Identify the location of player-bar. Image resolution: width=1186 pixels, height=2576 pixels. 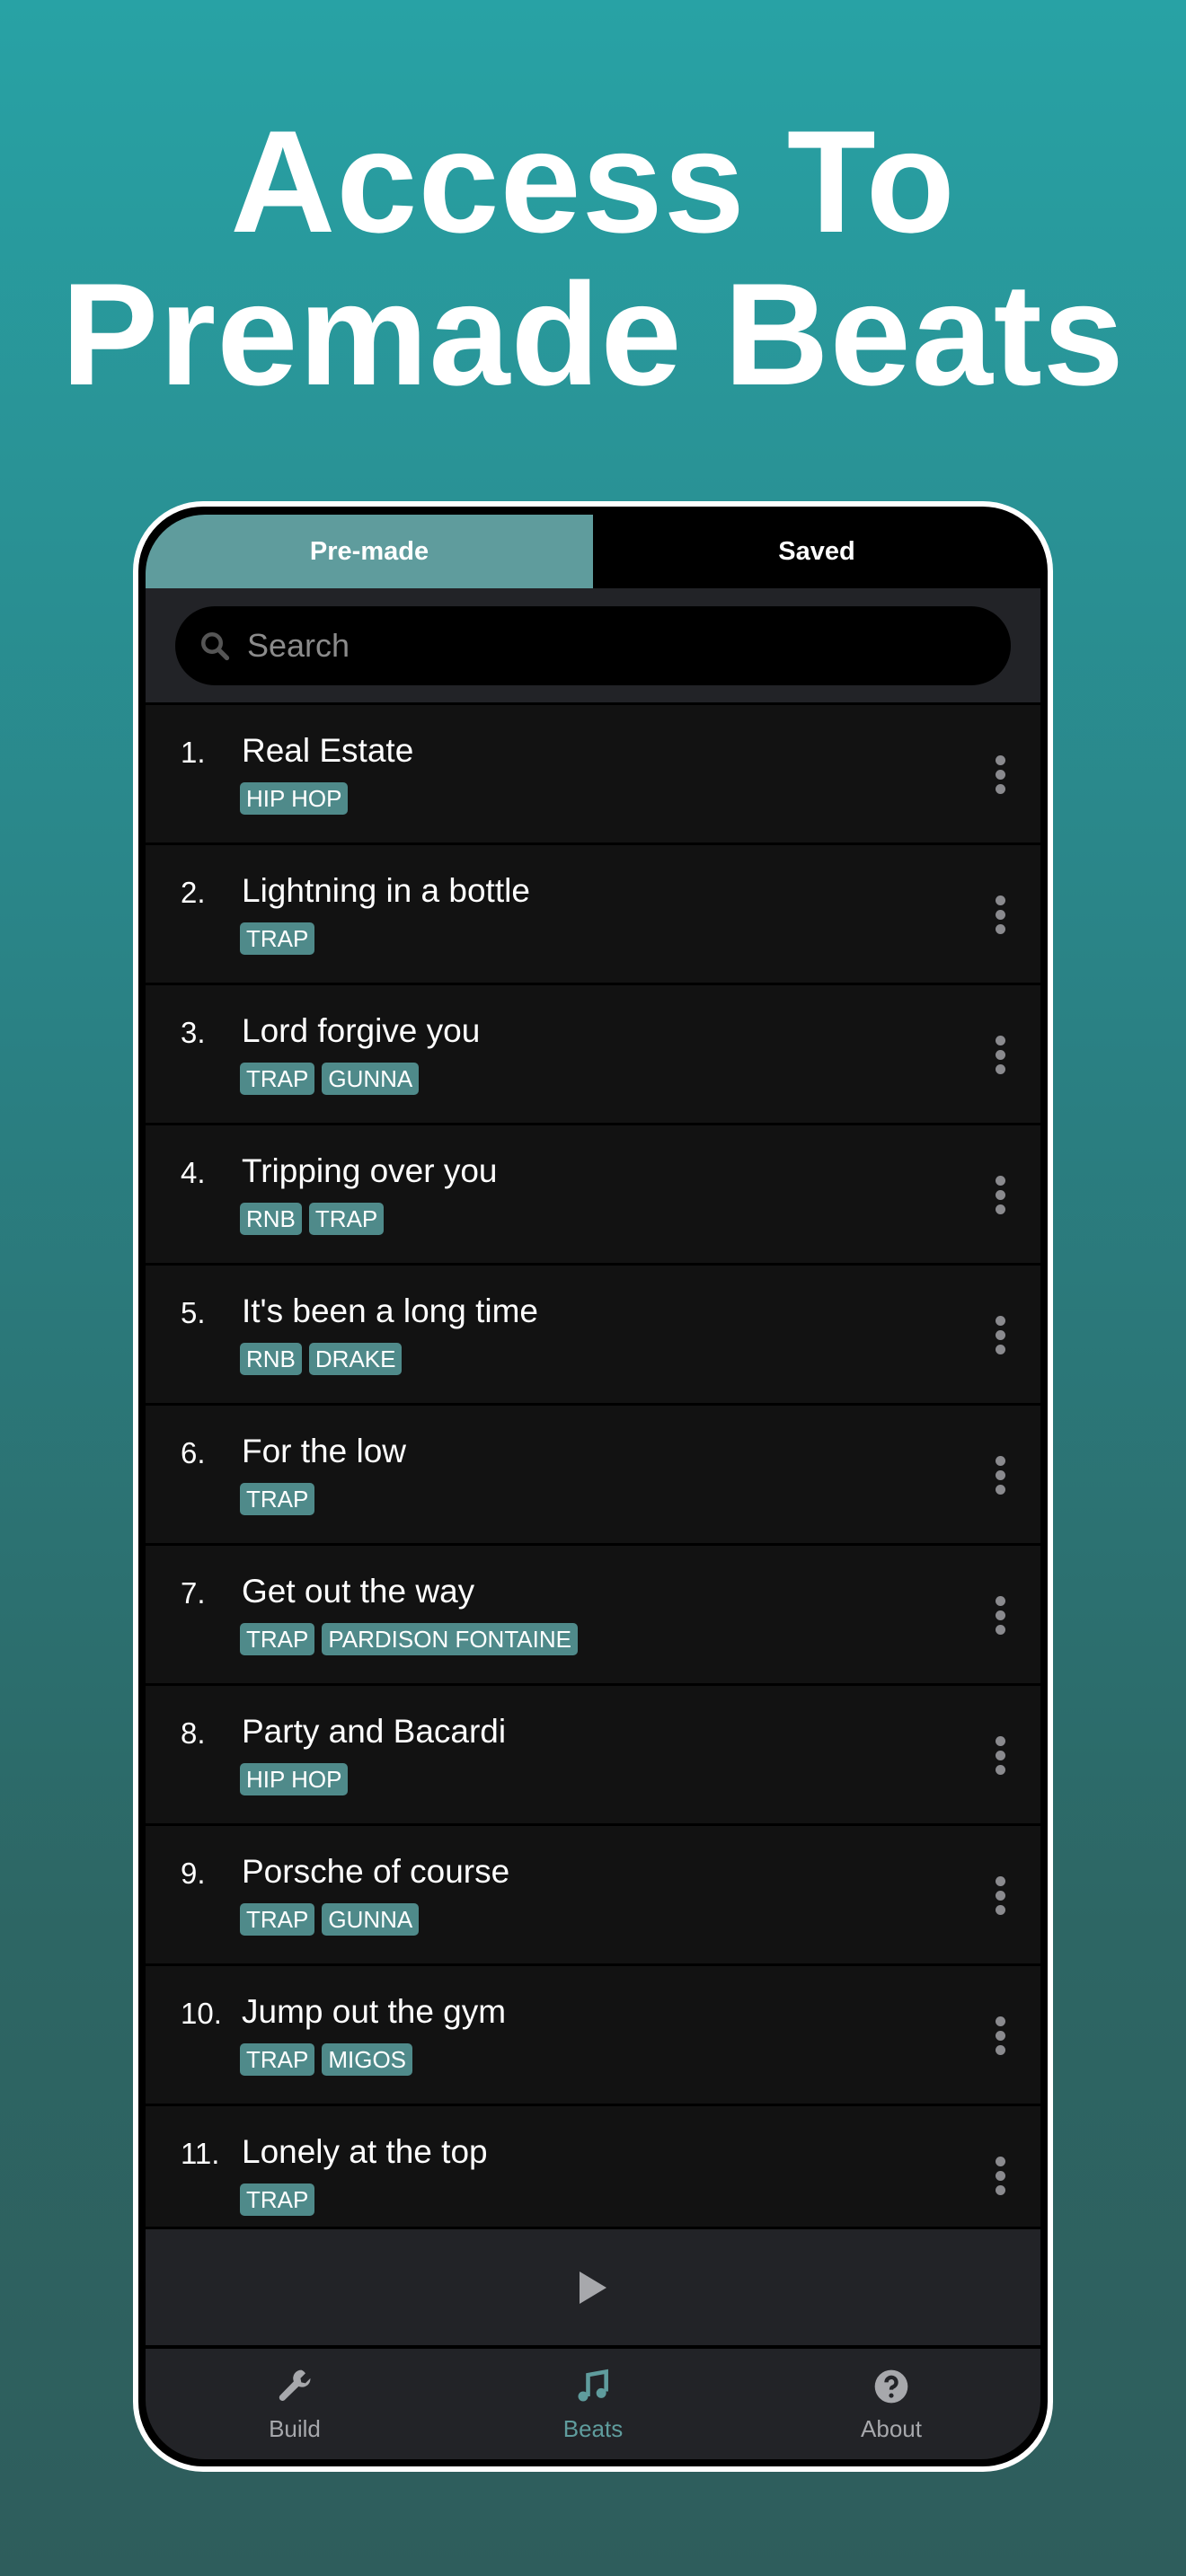
(593, 2286).